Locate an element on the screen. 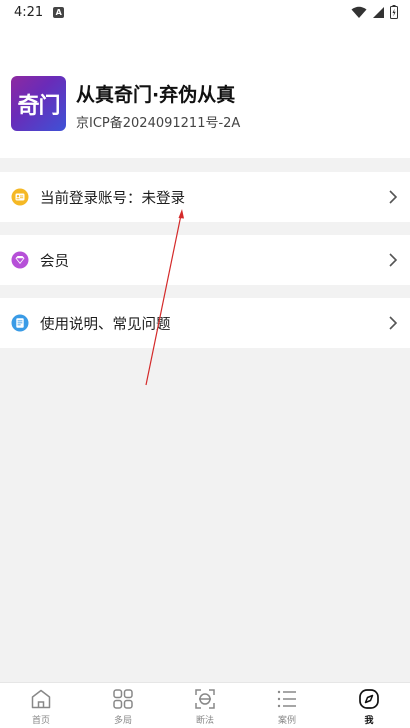 The width and height of the screenshot is (410, 728). tab-home: 首页 is located at coordinates (41, 705).